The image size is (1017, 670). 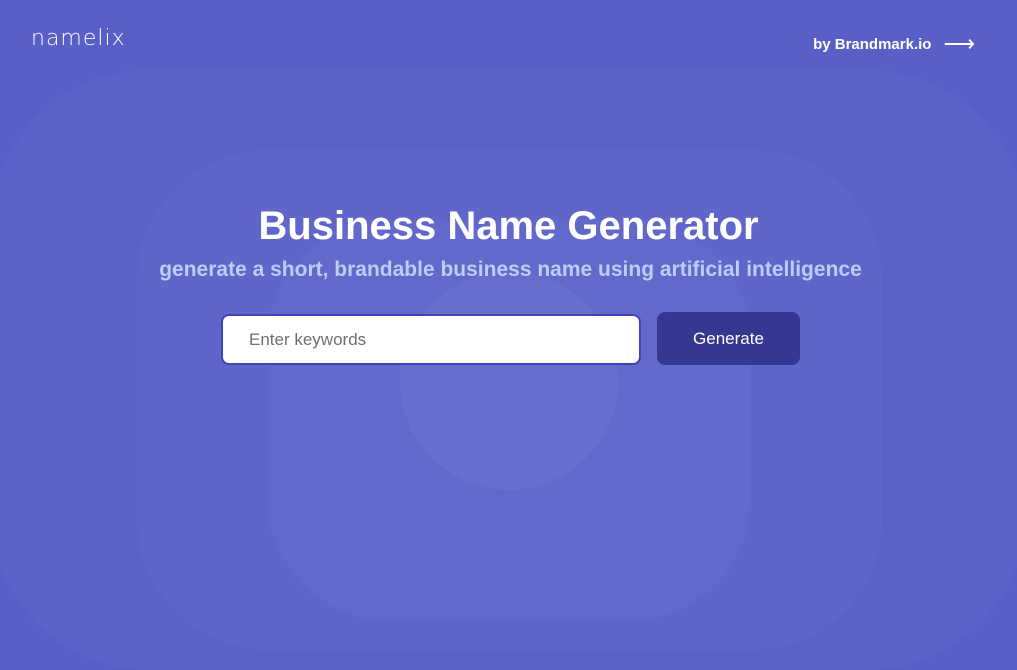 I want to click on brandmark-link: by Brandmark.io ⟶, so click(x=894, y=44).